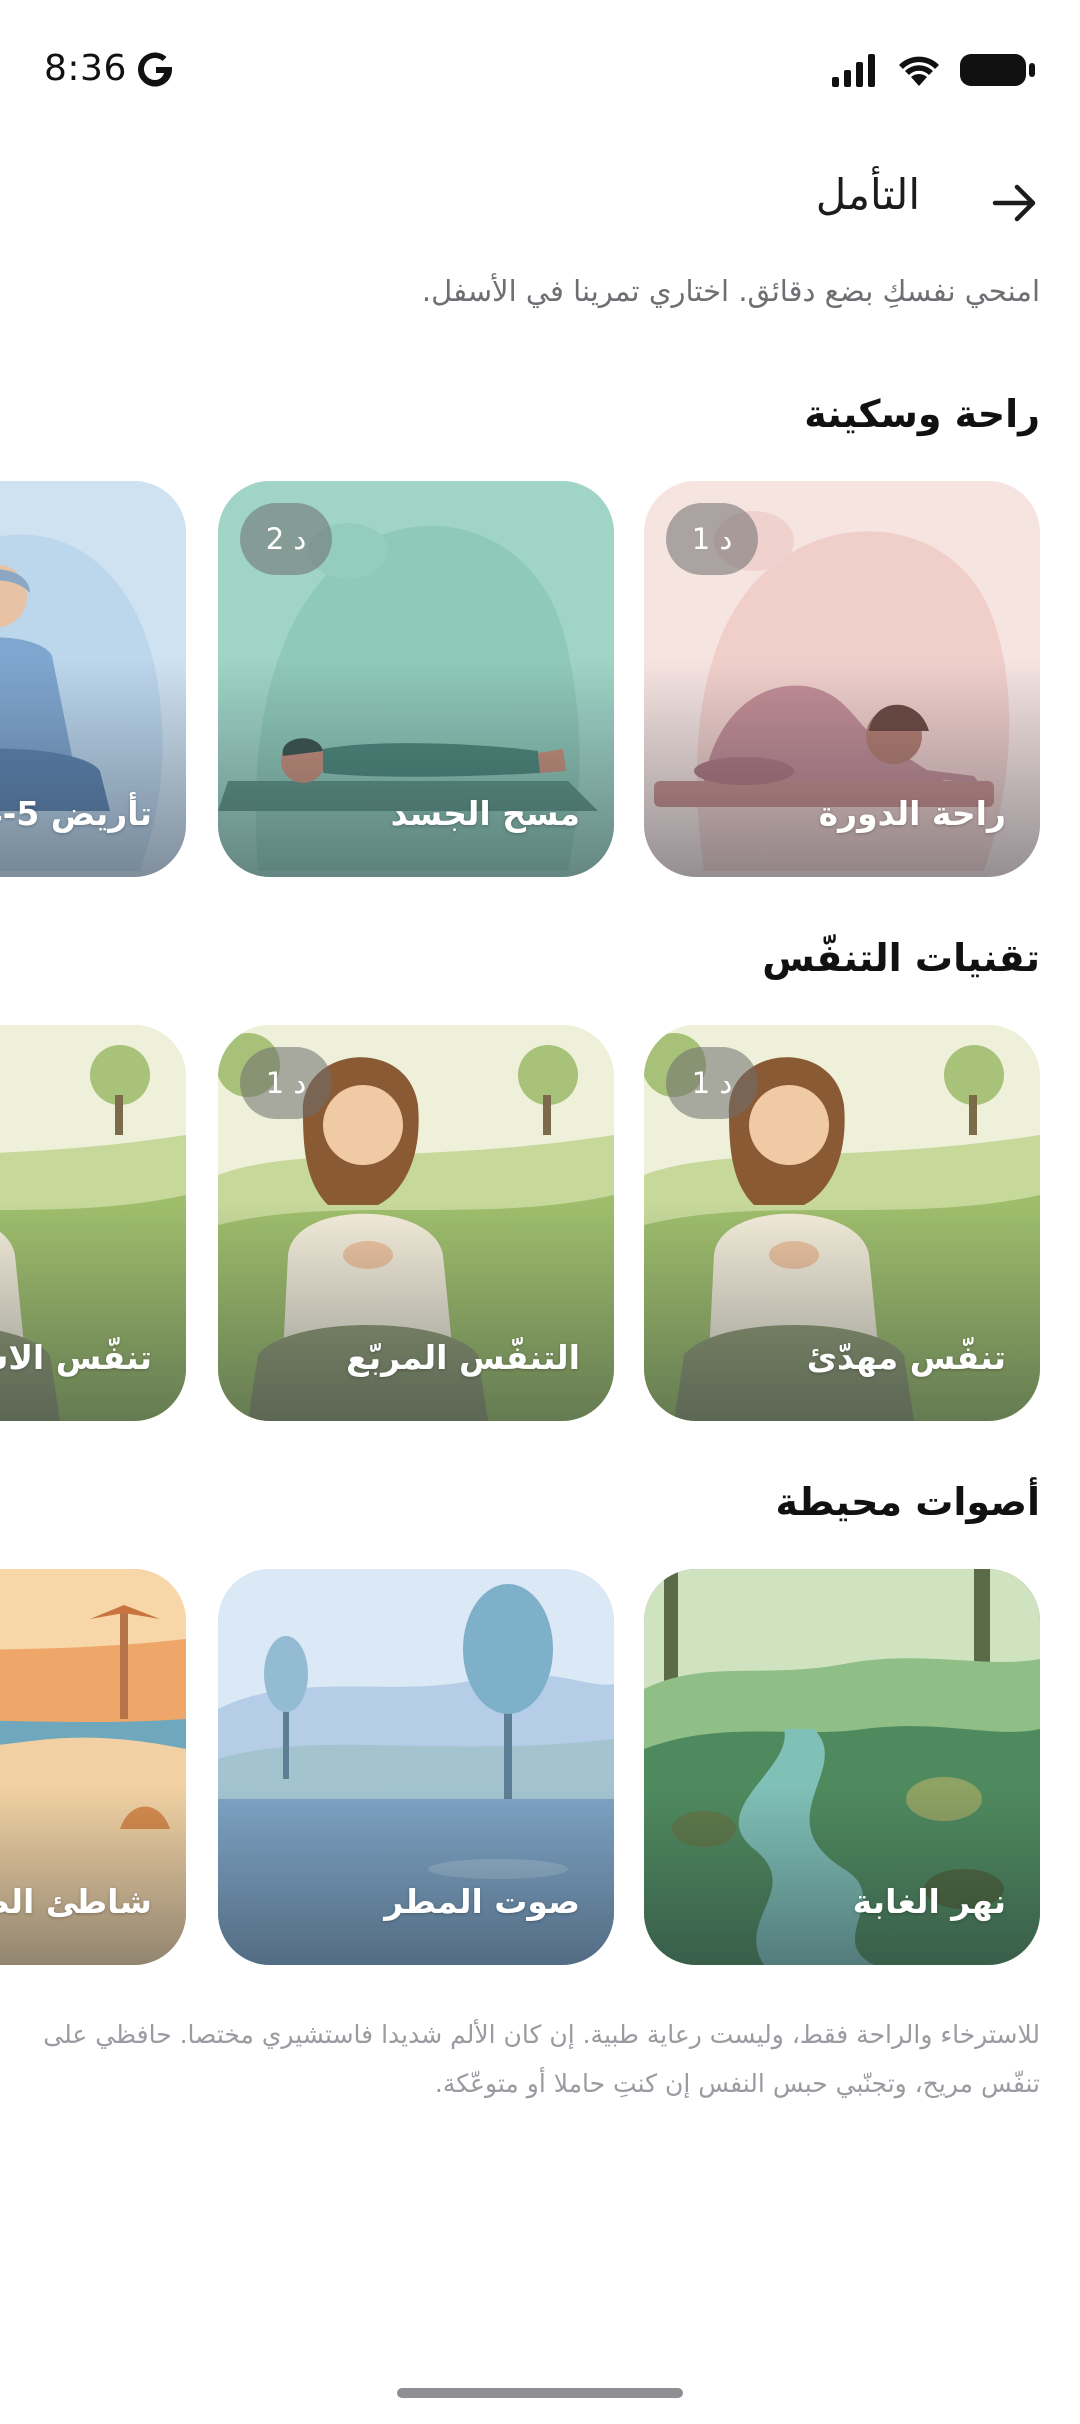 Image resolution: width=1080 pixels, height=2424 pixels. What do you see at coordinates (76, 813) in the screenshot?
I see `card-label: تأريض 5-4` at bounding box center [76, 813].